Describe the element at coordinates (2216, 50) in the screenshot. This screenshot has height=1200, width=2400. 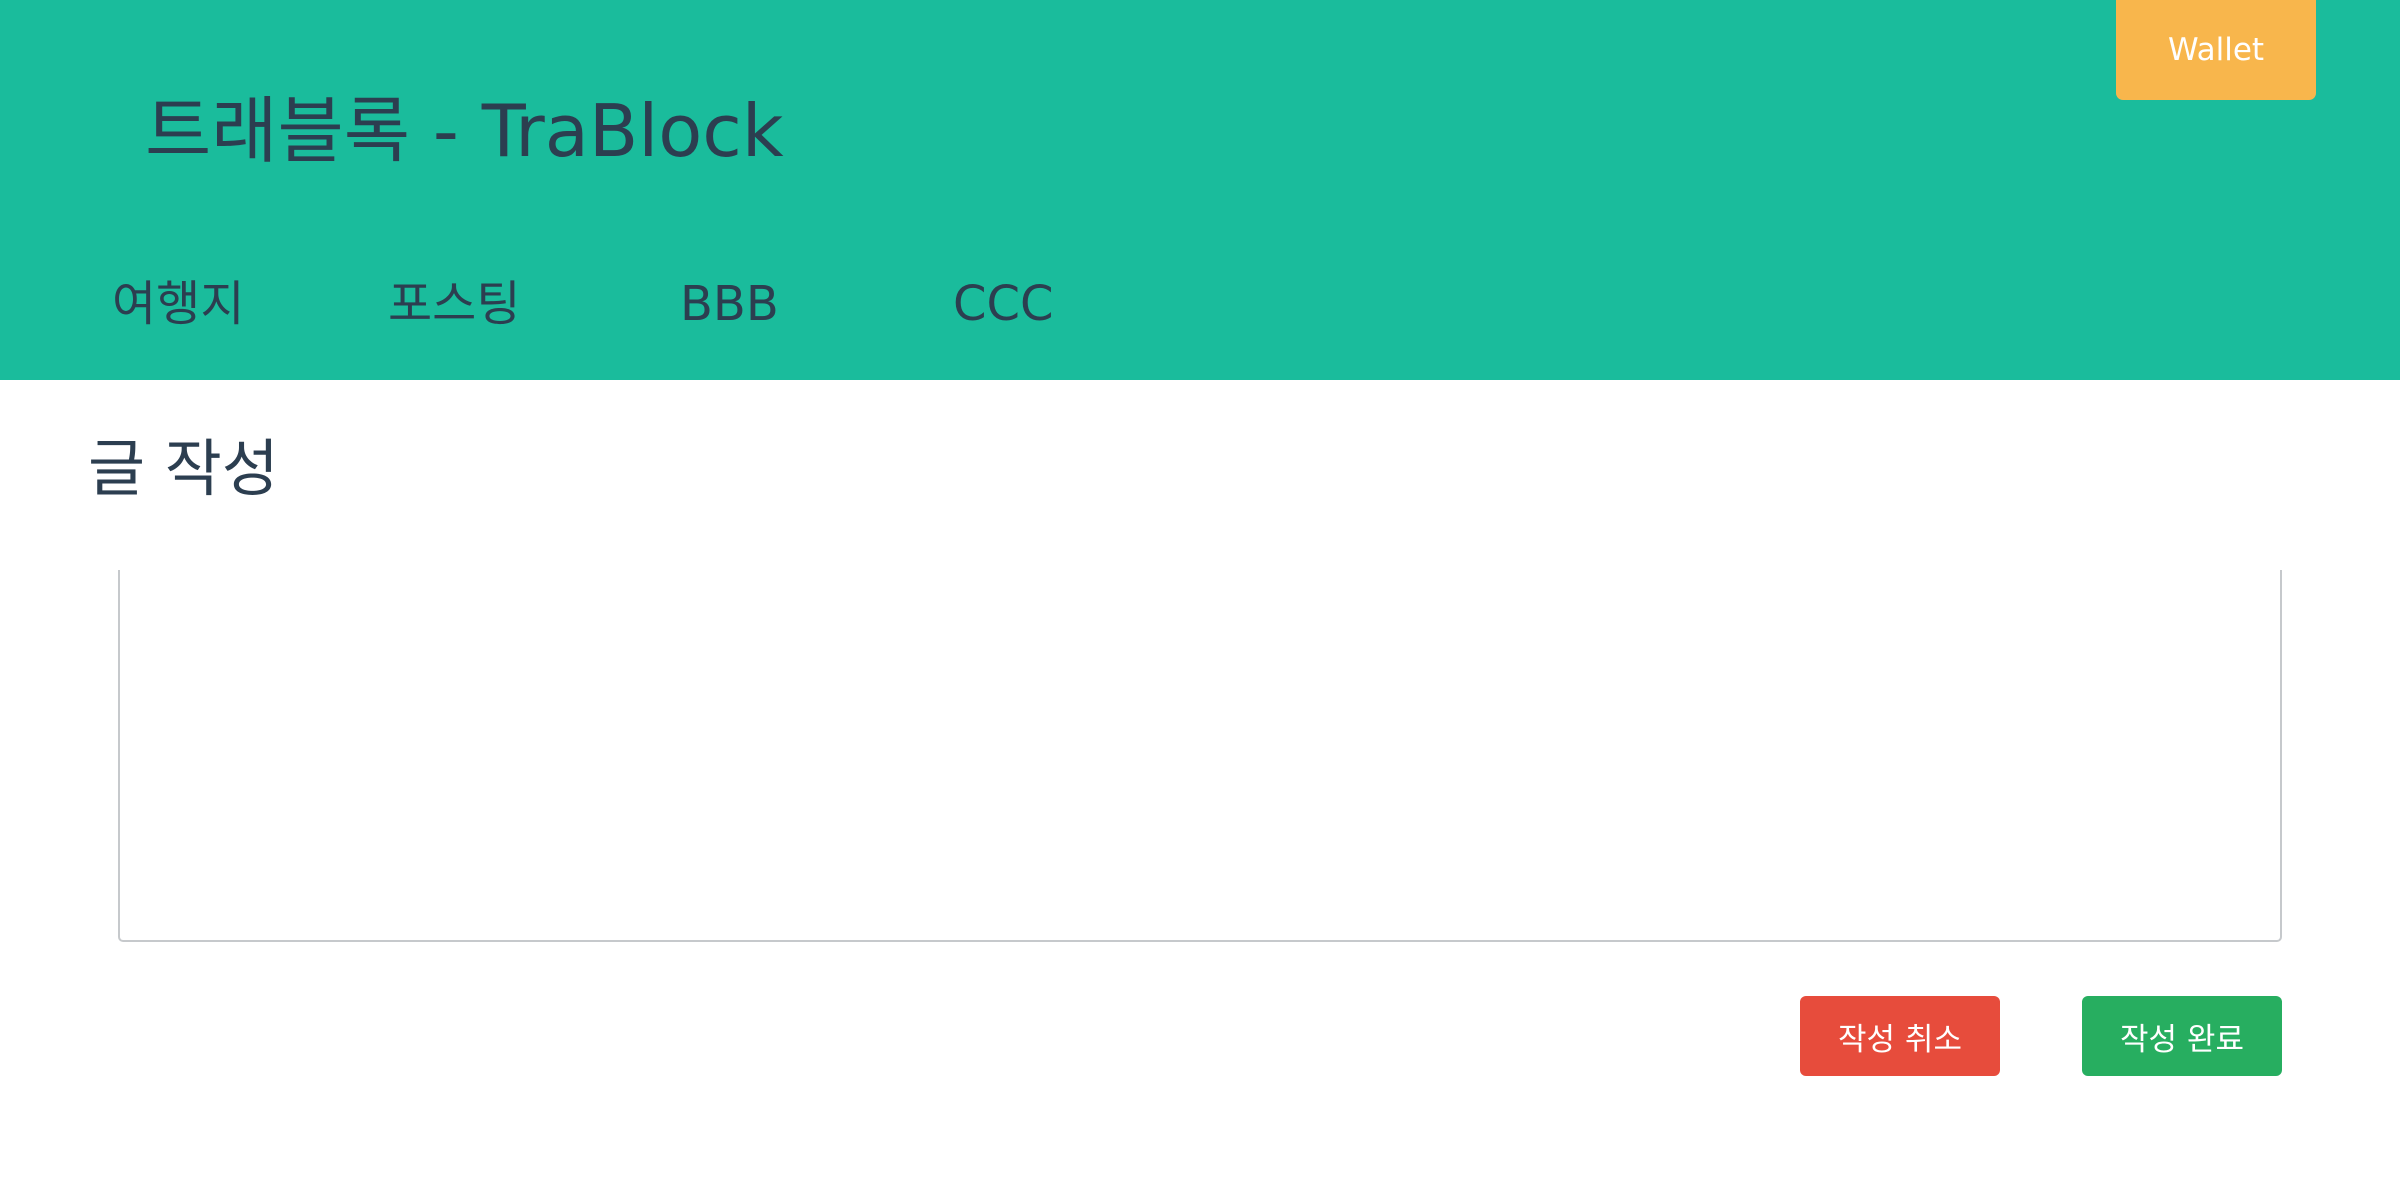
I see `wallet-button: Wallet` at that location.